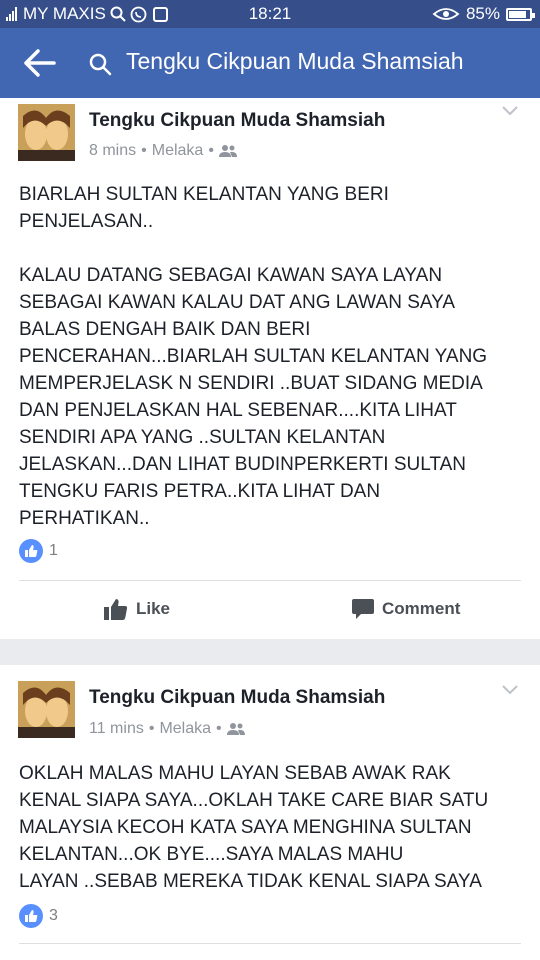 Image resolution: width=540 pixels, height=960 pixels. I want to click on reaction-count: 1, so click(38, 551).